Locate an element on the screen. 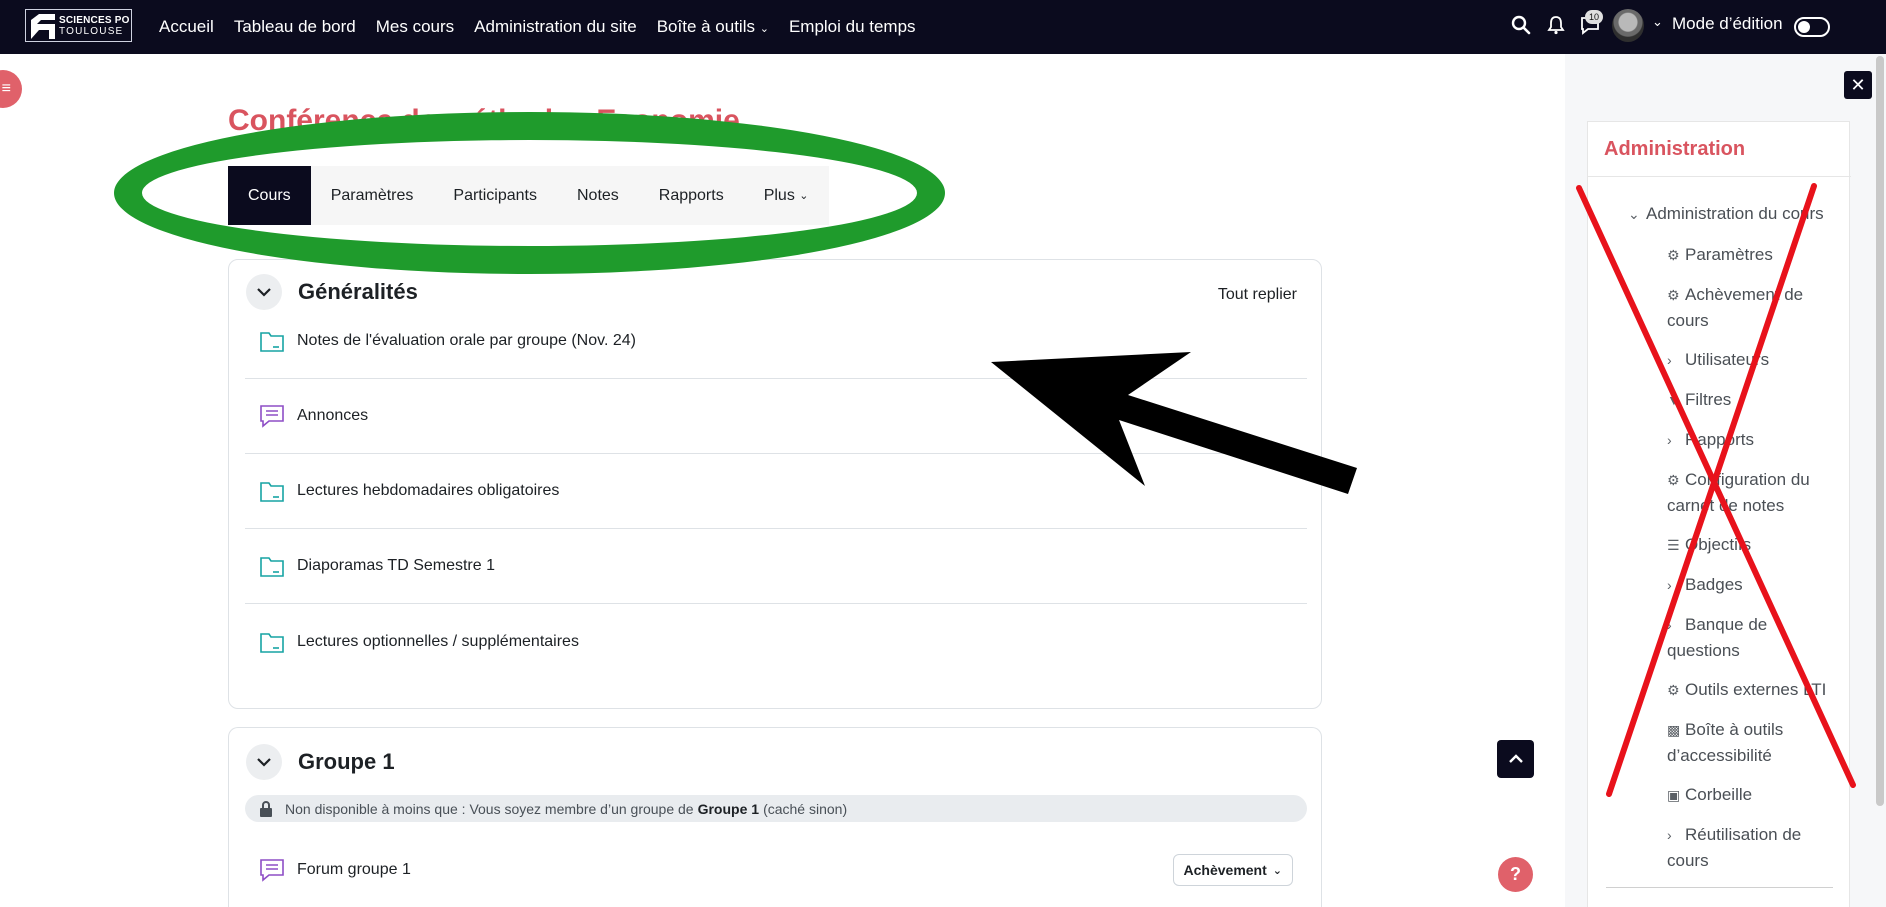 Image resolution: width=1886 pixels, height=907 pixels. logo-text-line1: SCIENCES PO is located at coordinates (94, 20).